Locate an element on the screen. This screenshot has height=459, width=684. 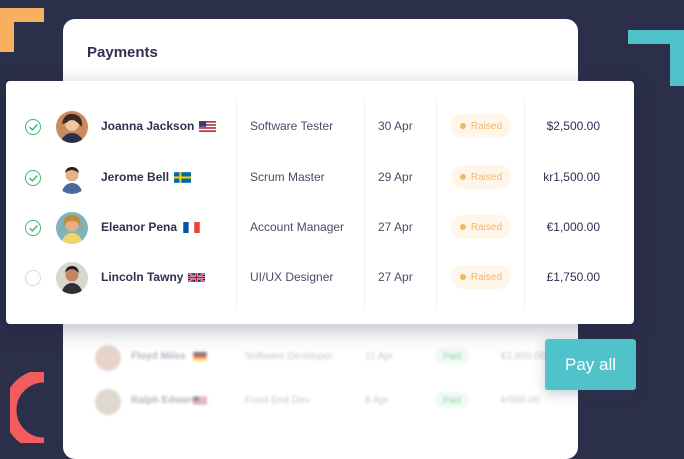
payment-amount: €1,800.00 is located at coordinates (523, 356).